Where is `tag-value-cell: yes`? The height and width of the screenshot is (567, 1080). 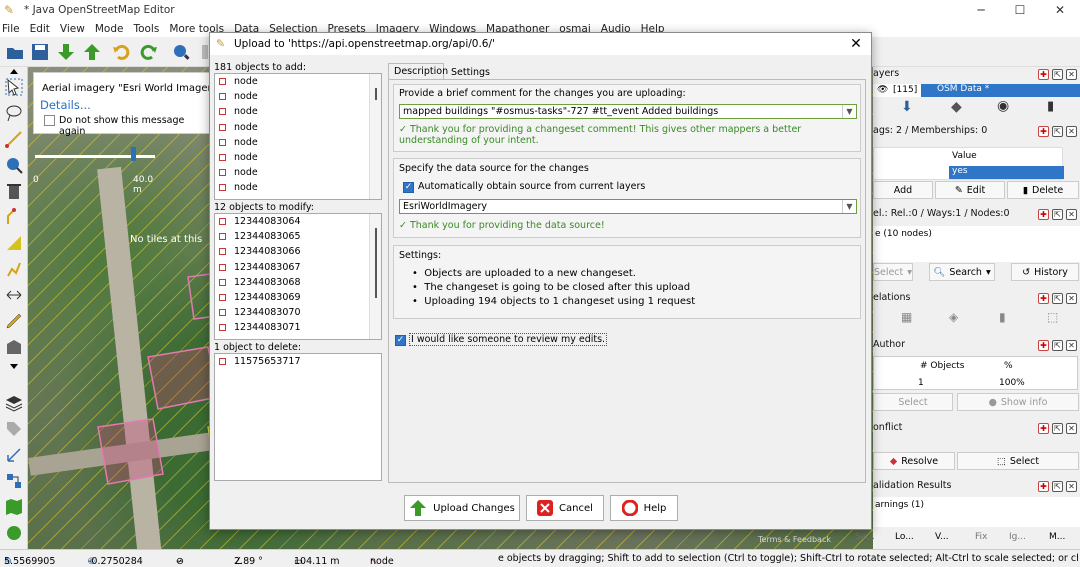 tag-value-cell: yes is located at coordinates (1006, 172).